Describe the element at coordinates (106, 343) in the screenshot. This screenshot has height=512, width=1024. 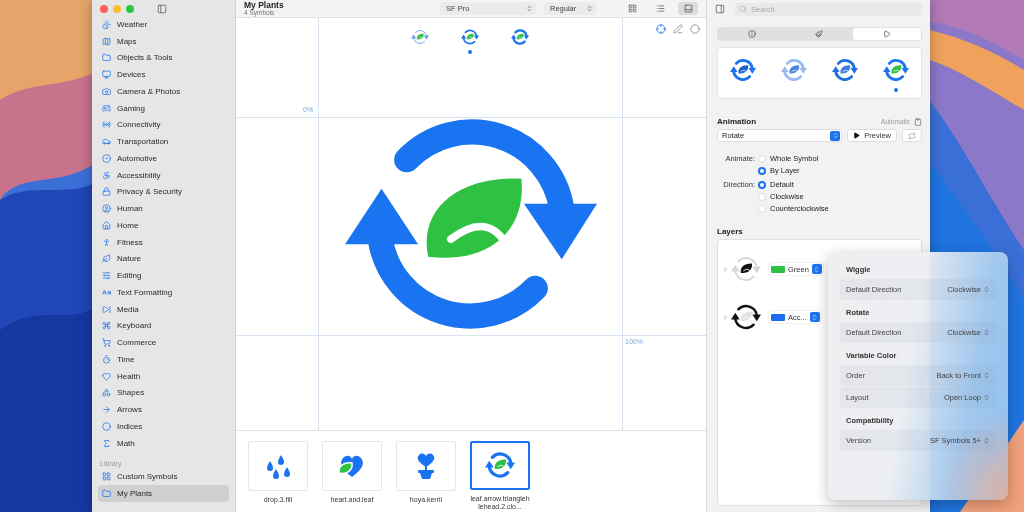
I see `cart-icon` at that location.